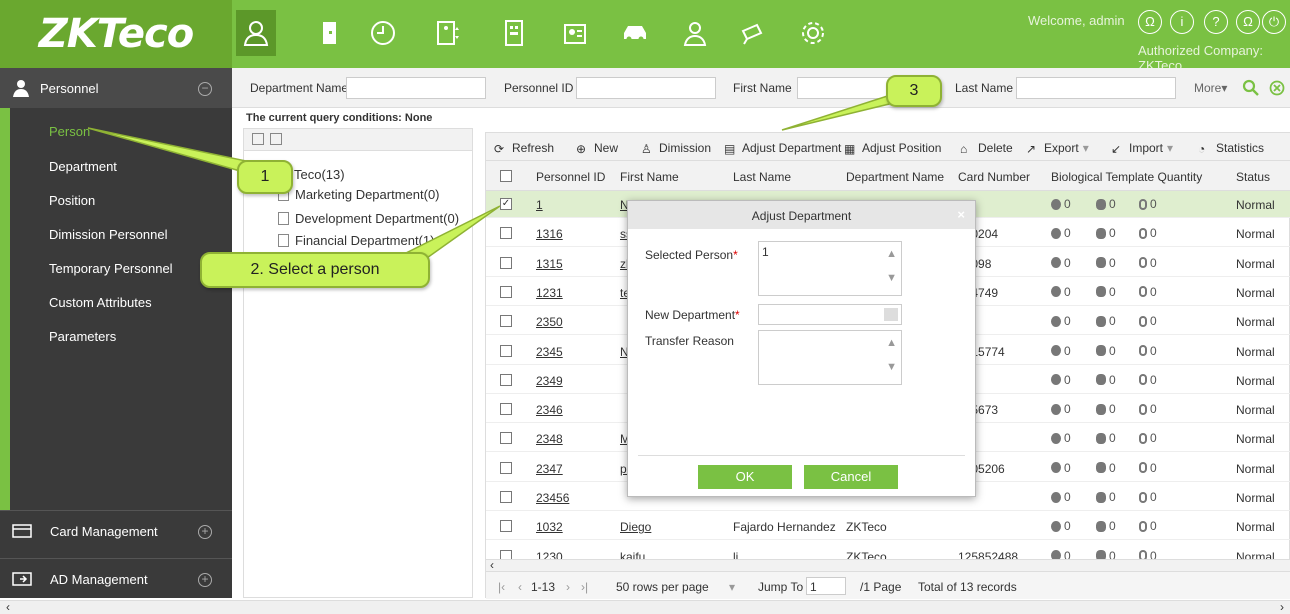 This screenshot has height=614, width=1290. Describe the element at coordinates (549, 439) in the screenshot. I see `cell-id: 2348` at that location.